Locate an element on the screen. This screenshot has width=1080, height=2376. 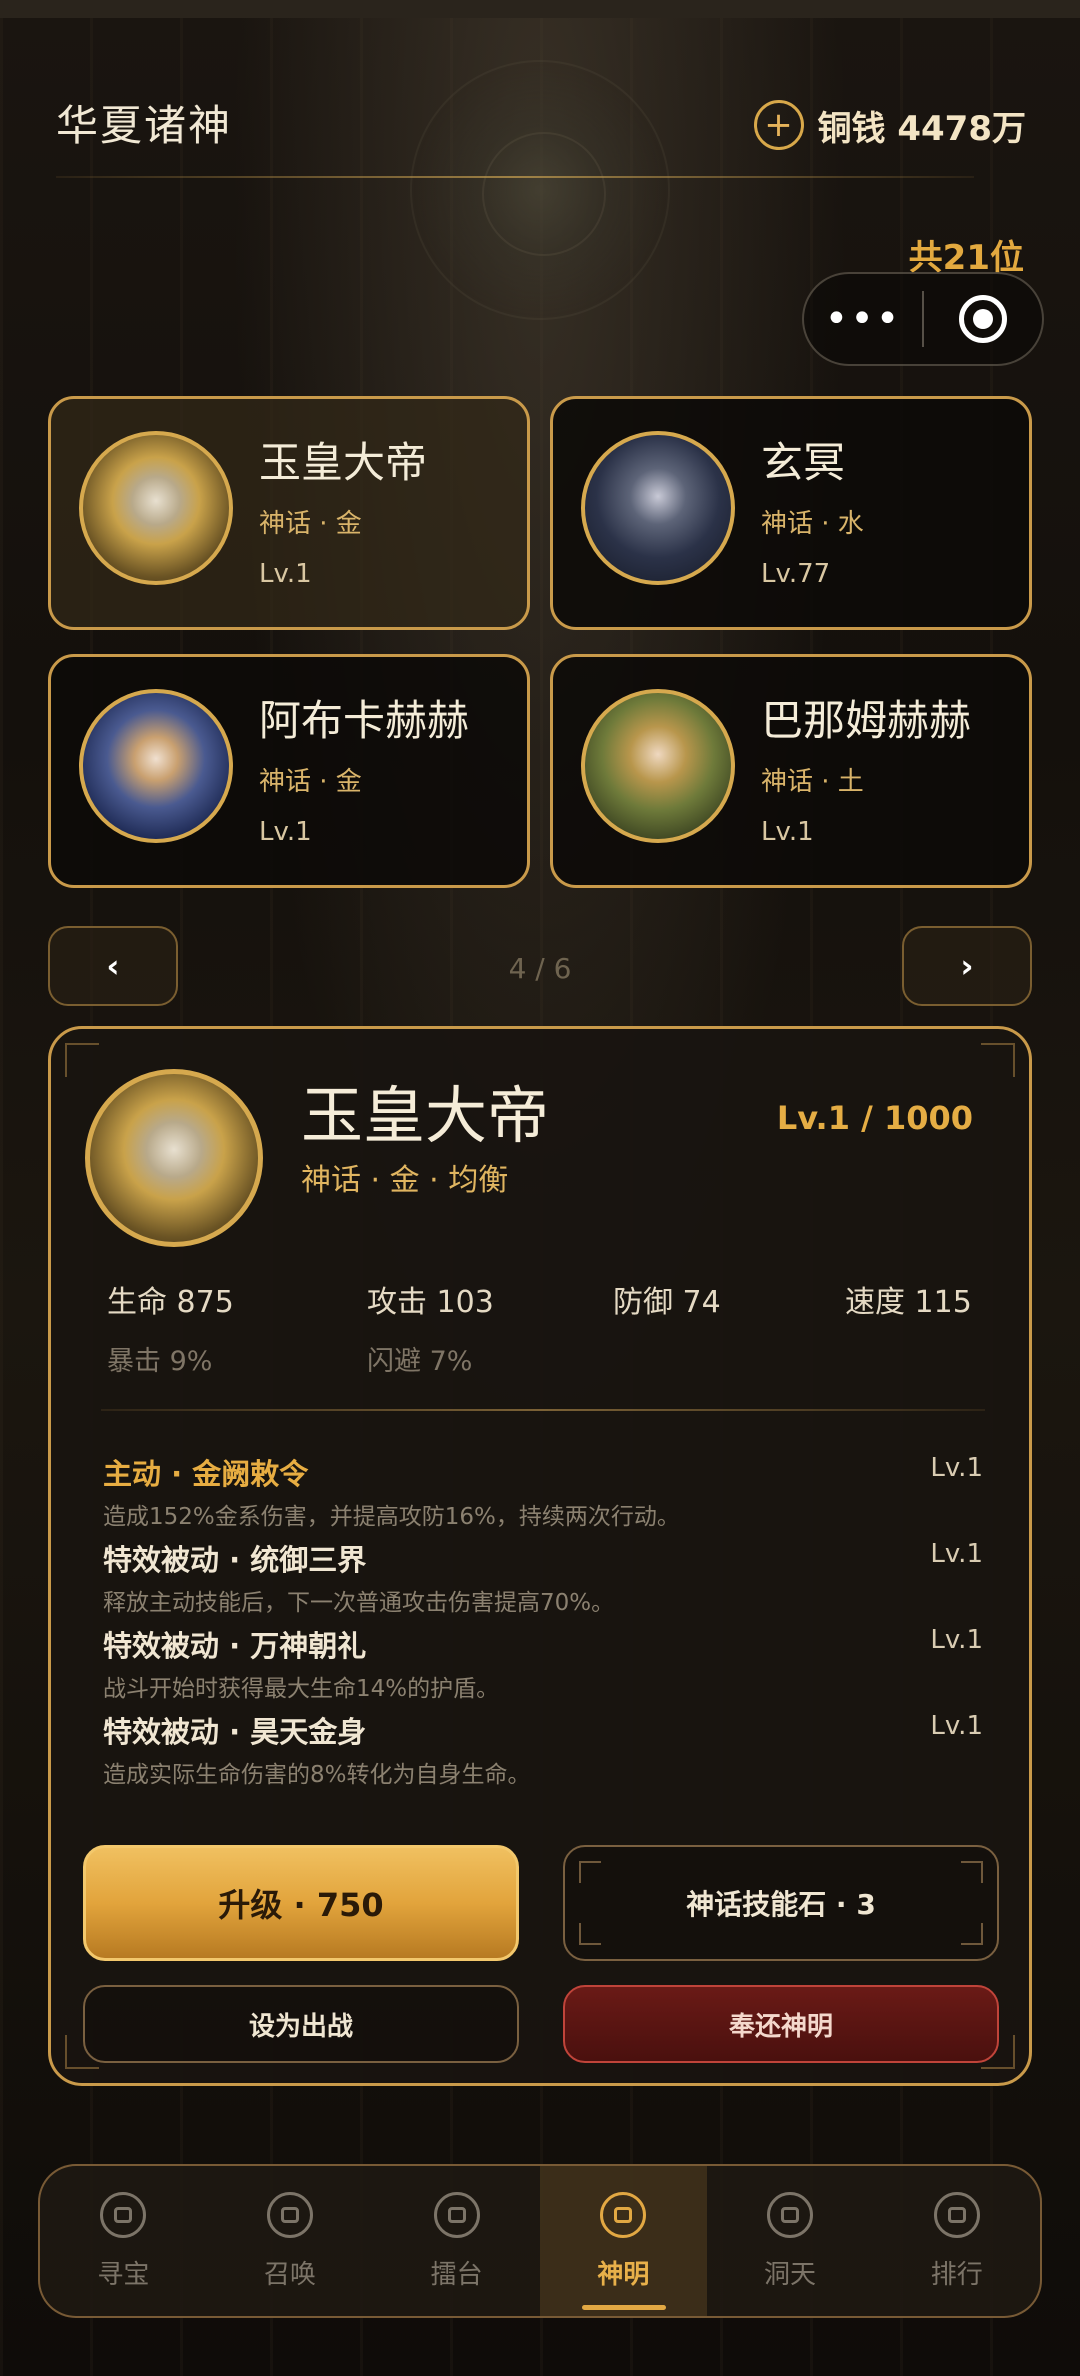
header: 华夏诸神 + 铜钱 4478万 is located at coordinates (541, 137).